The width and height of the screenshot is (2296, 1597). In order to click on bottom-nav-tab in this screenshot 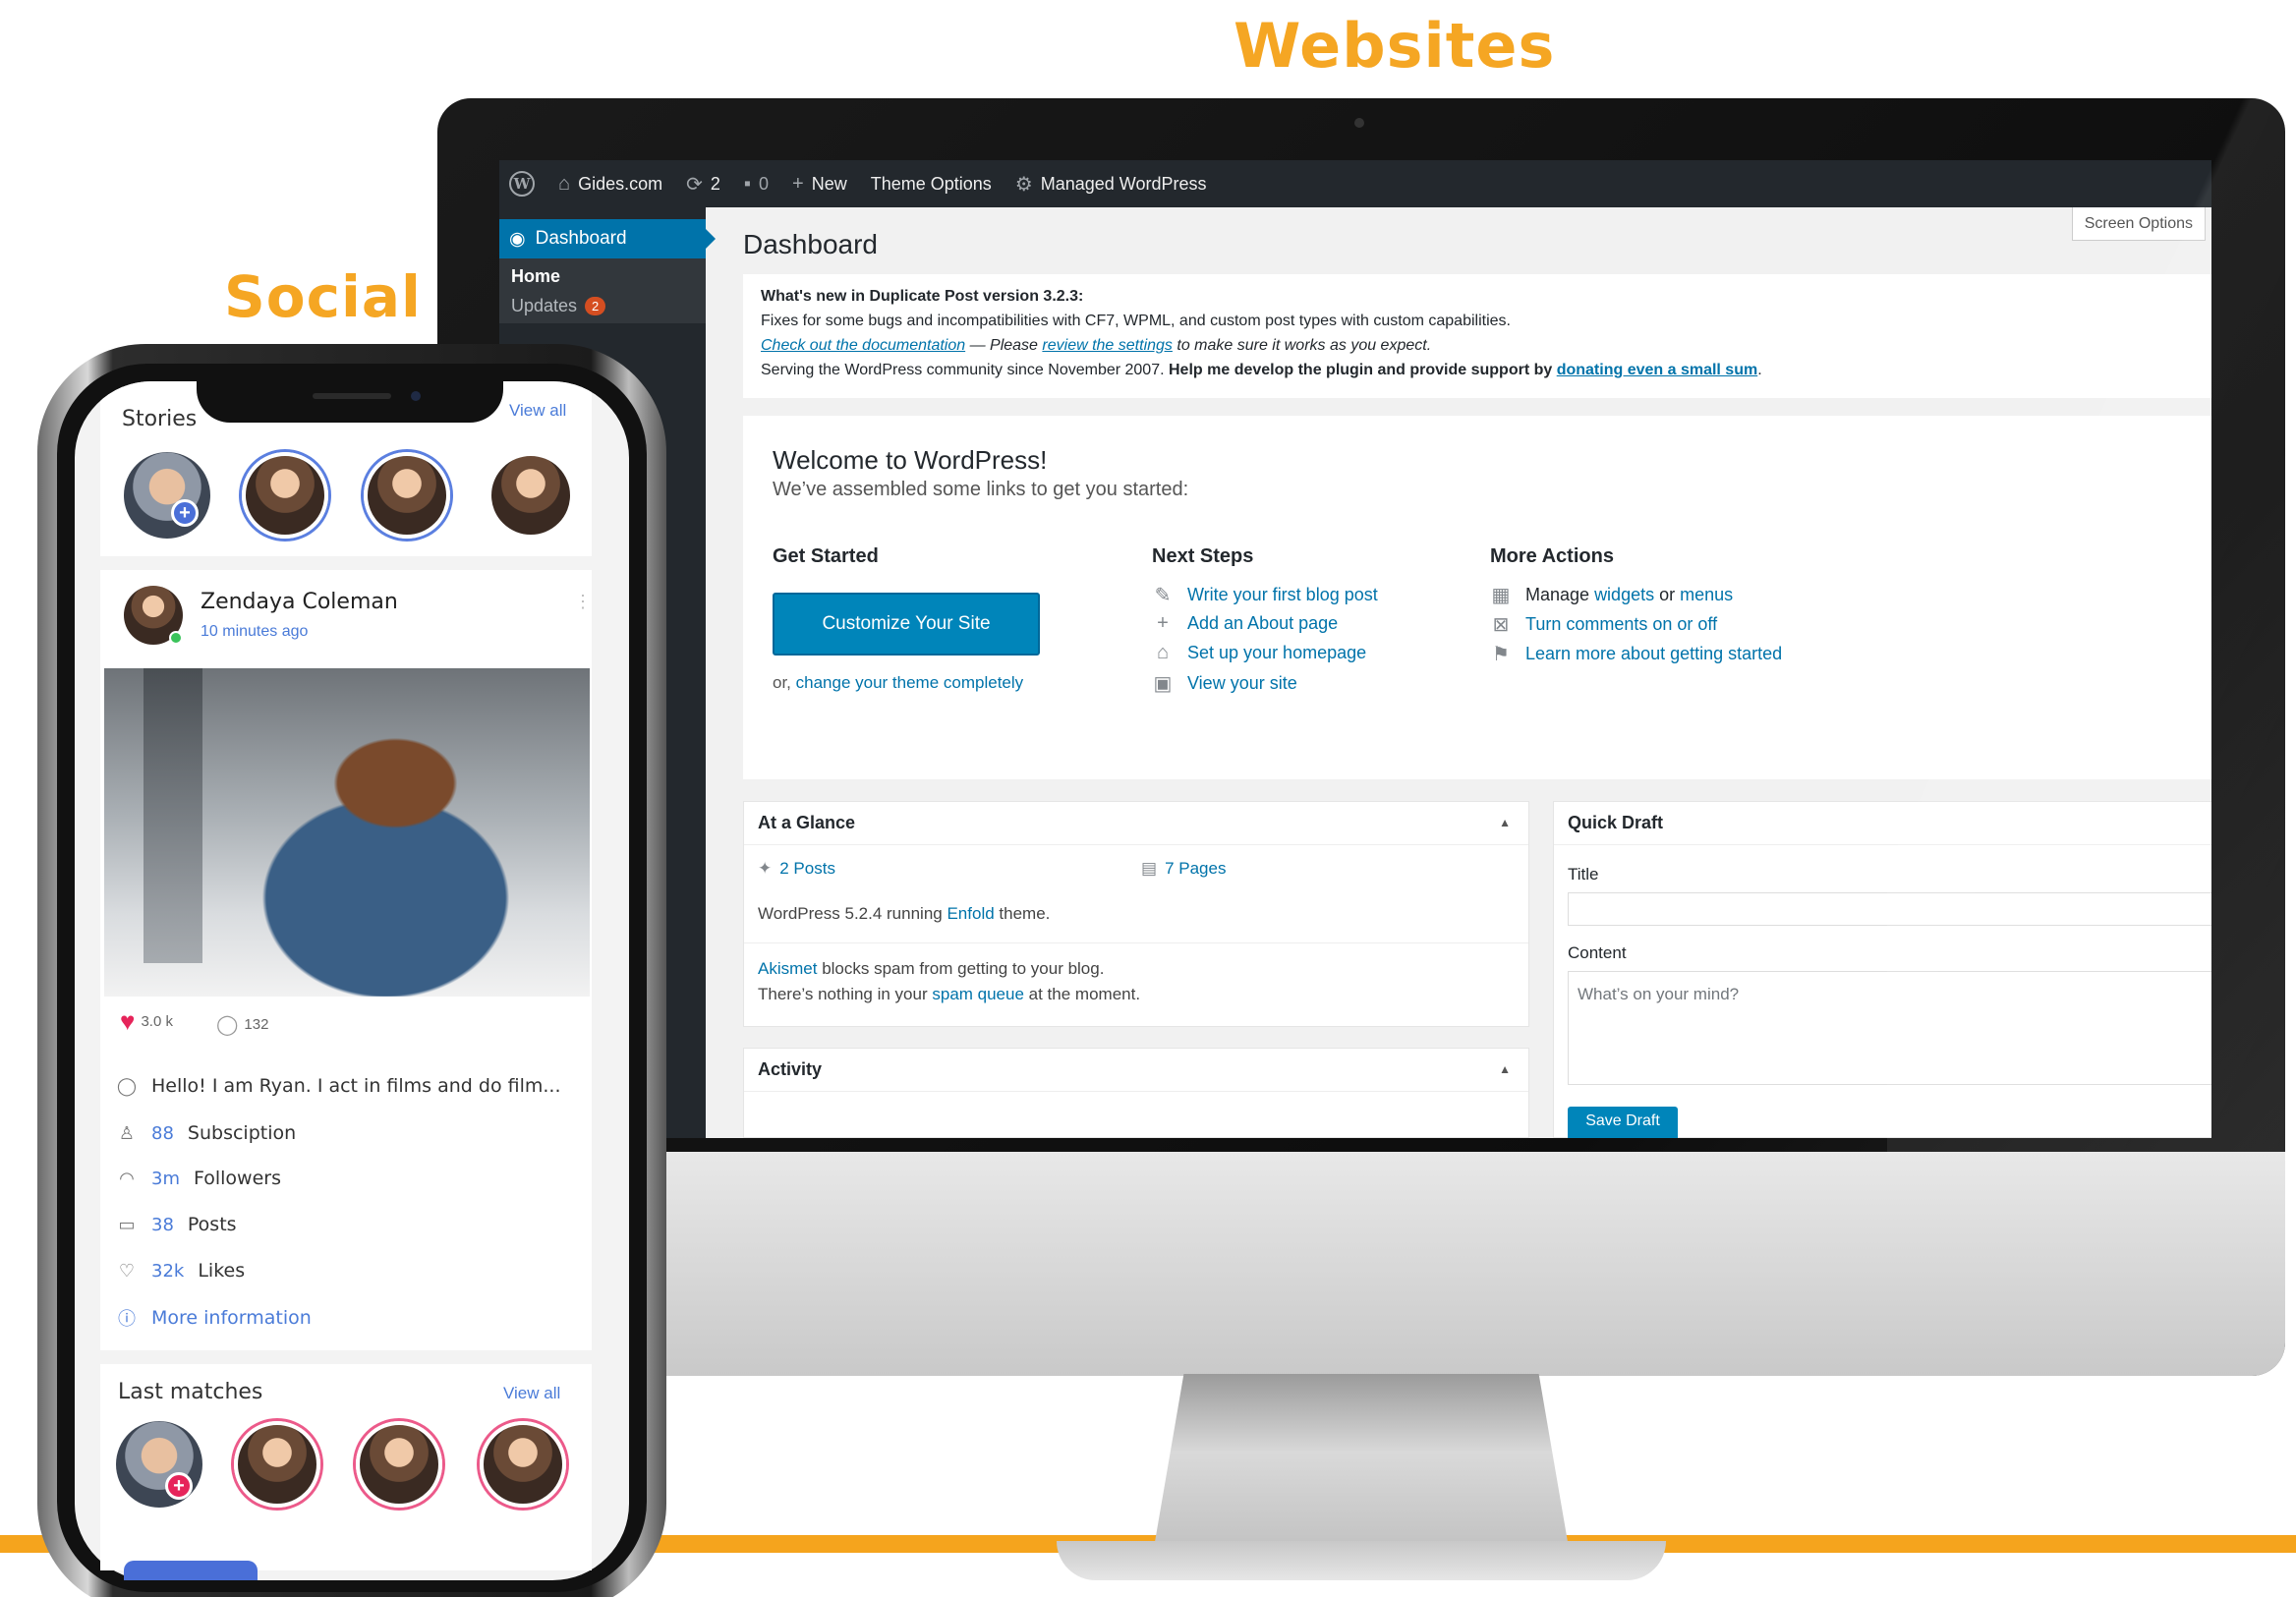, I will do `click(191, 1570)`.